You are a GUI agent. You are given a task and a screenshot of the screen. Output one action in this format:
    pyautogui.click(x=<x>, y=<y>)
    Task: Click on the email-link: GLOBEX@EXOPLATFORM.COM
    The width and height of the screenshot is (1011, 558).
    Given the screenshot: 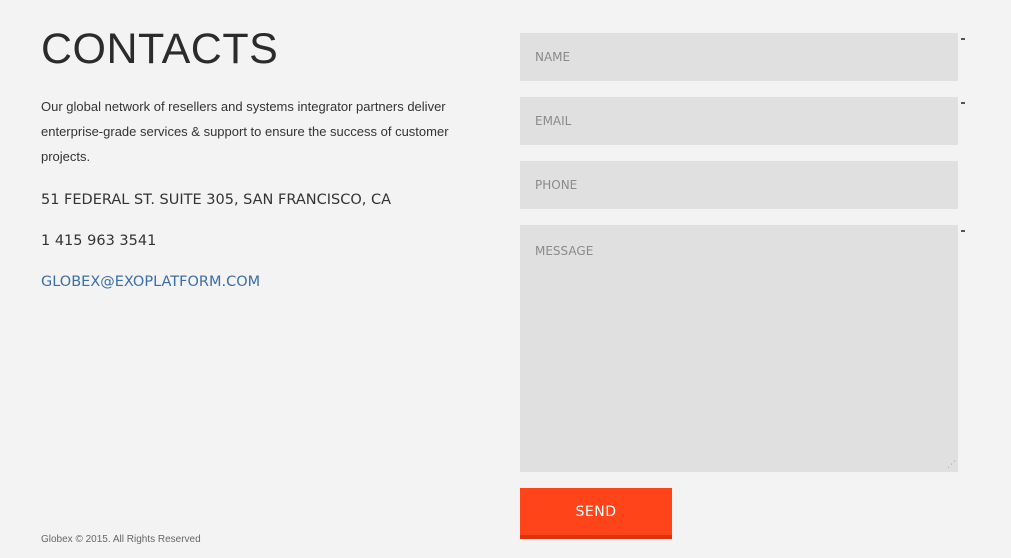 What is the action you would take?
    pyautogui.click(x=150, y=282)
    